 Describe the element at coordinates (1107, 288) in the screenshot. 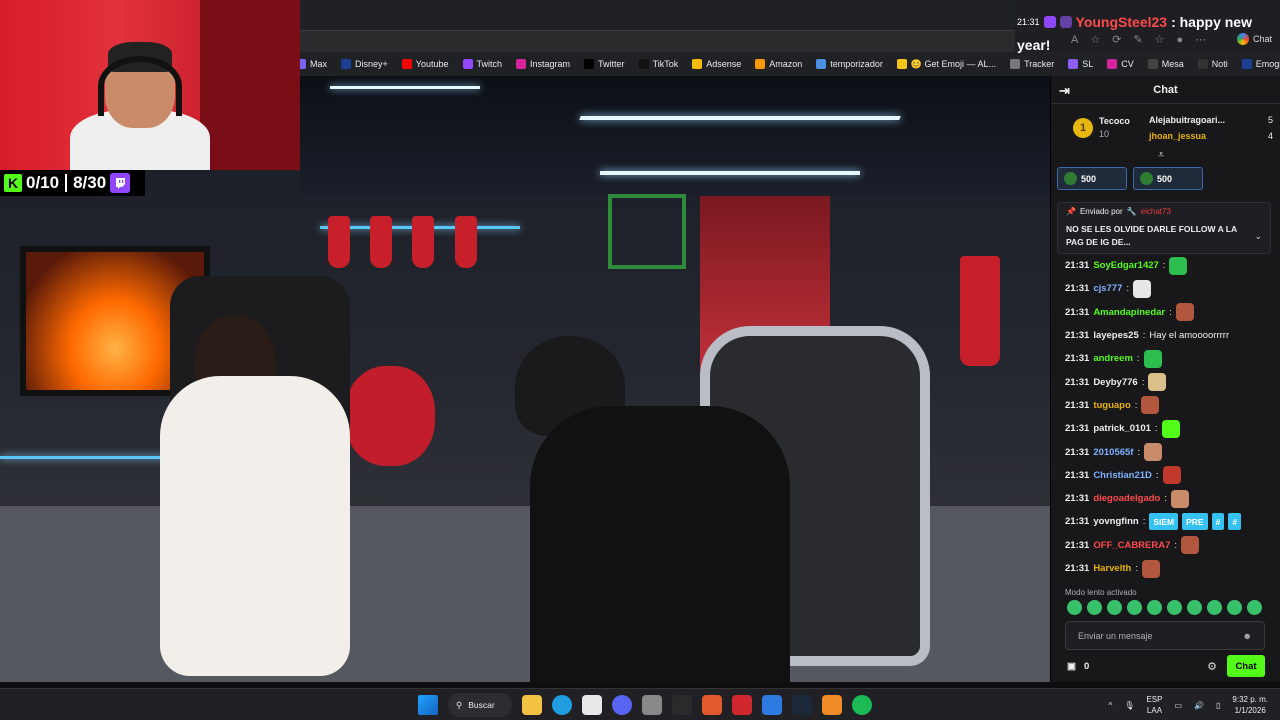

I see `message-username: cjs777` at that location.